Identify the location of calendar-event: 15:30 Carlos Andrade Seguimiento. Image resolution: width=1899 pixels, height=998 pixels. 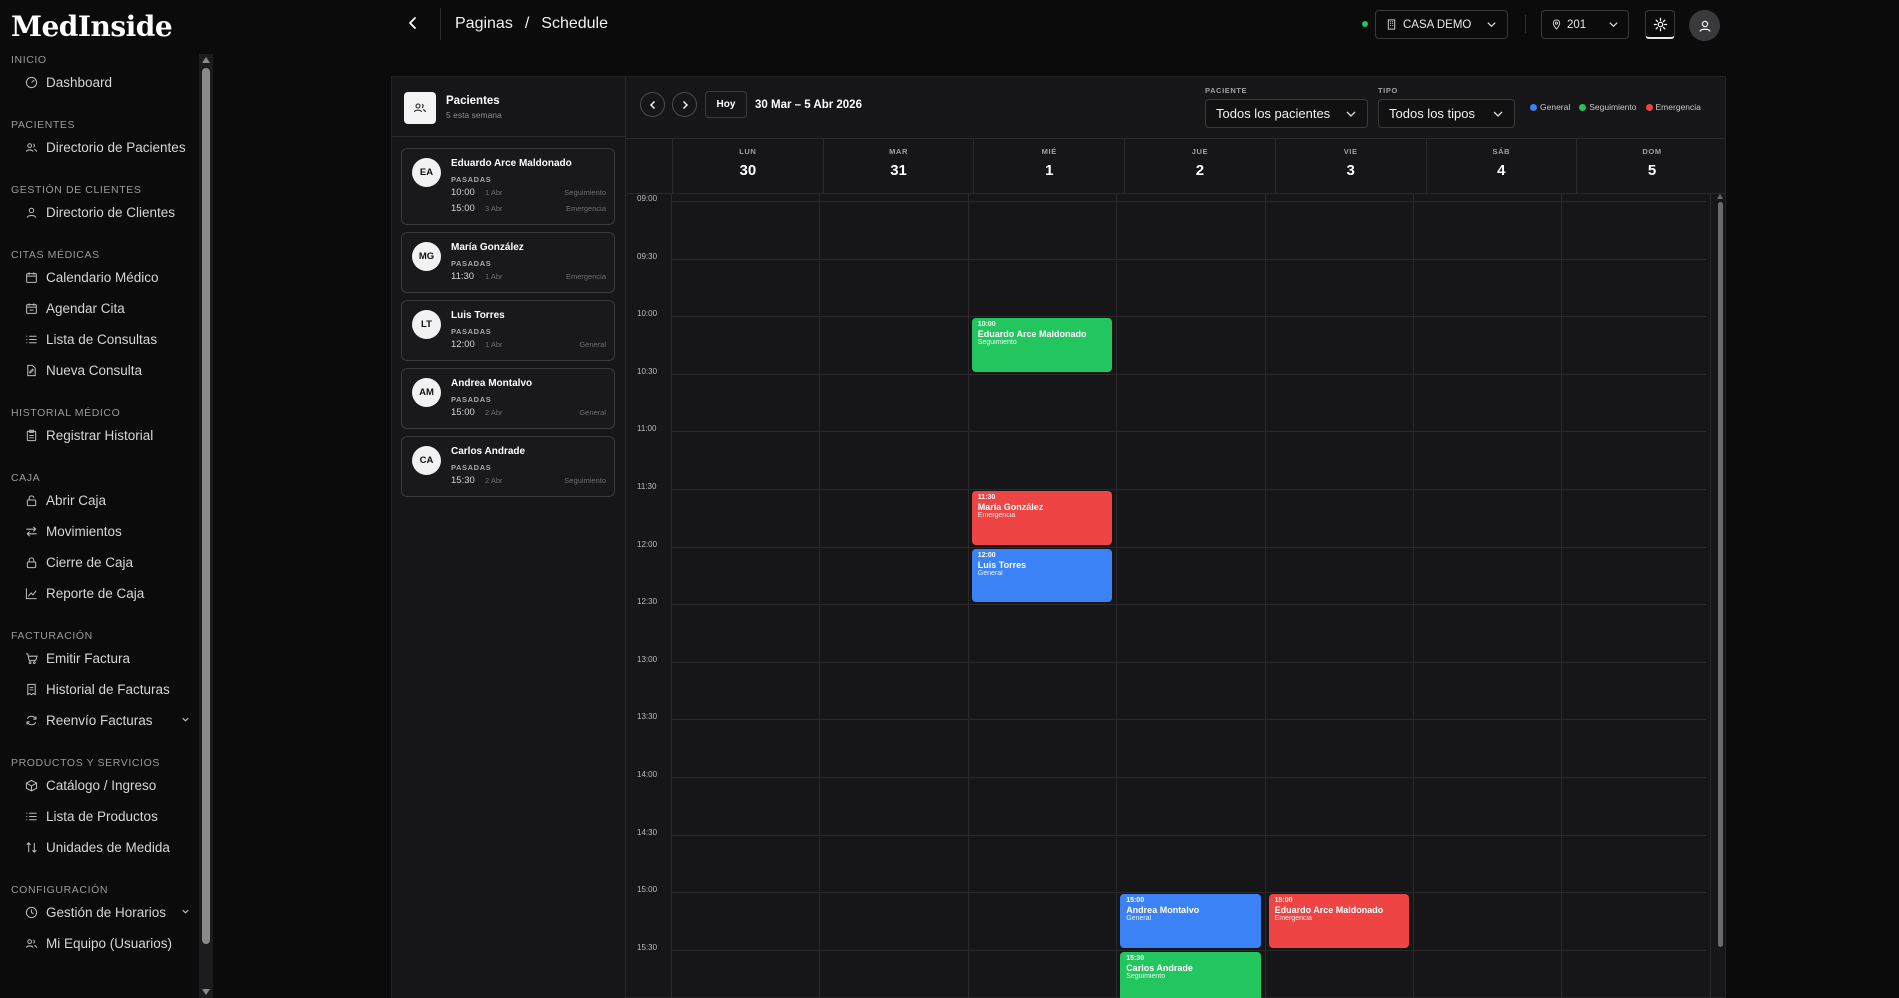
(1190, 974).